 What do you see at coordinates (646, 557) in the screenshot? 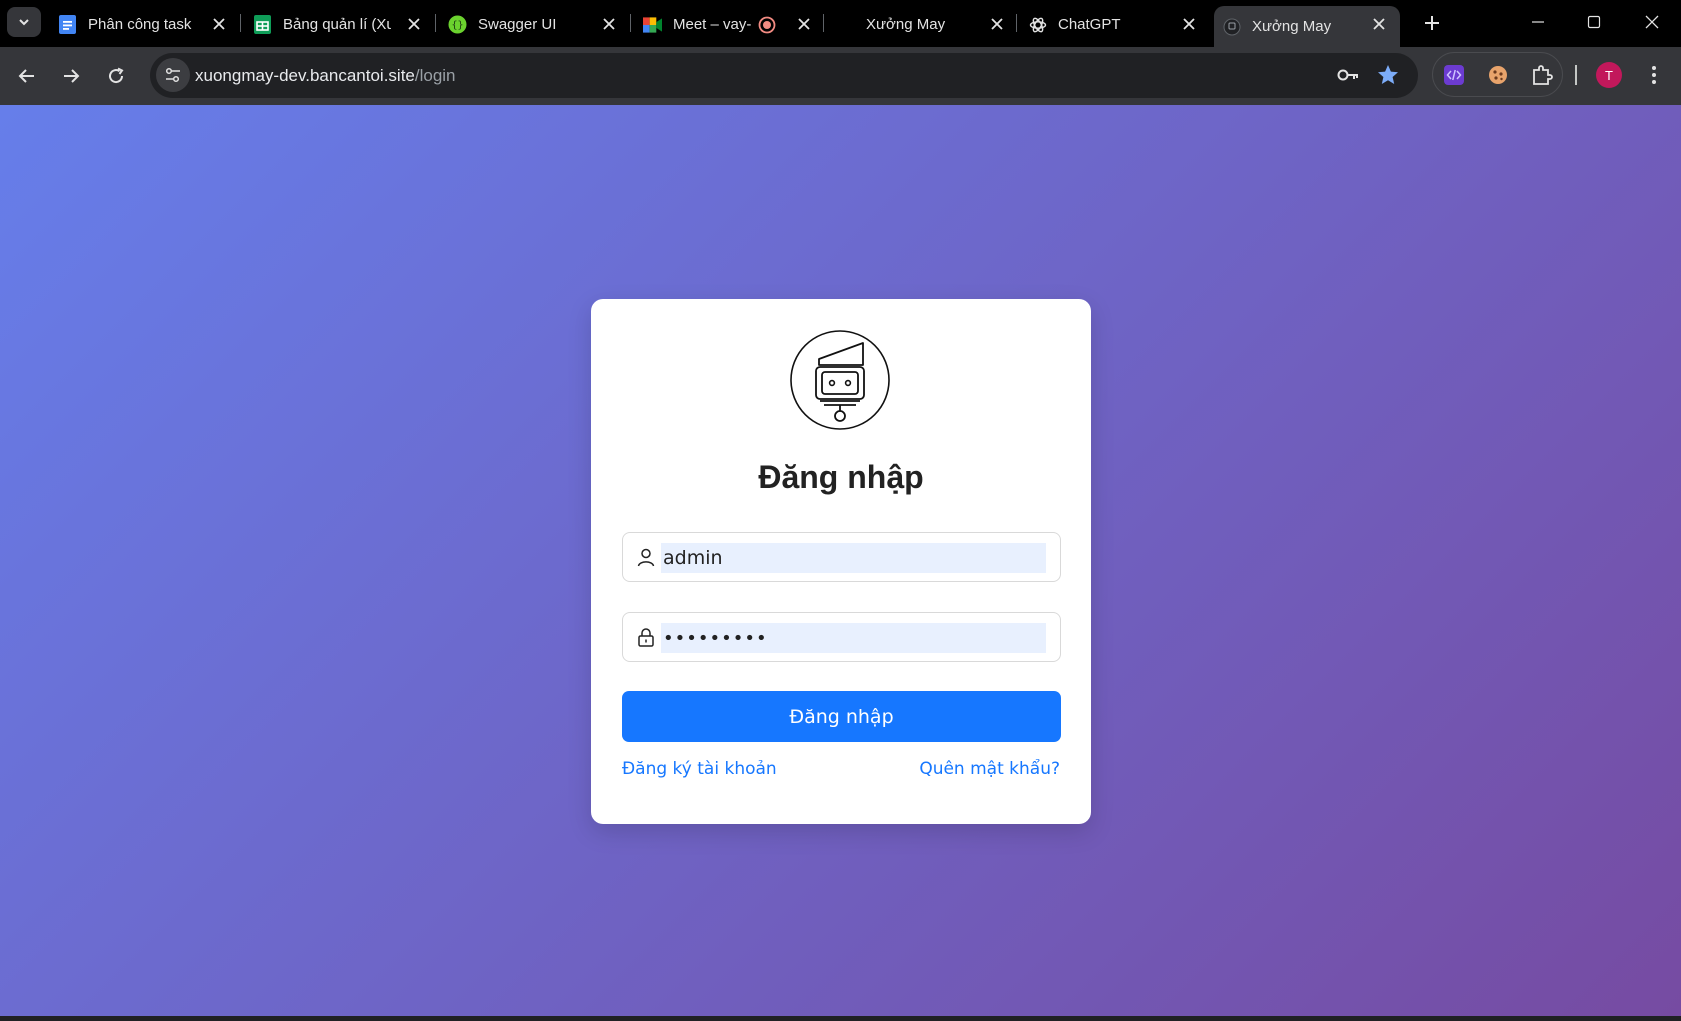
I see `user-icon` at bounding box center [646, 557].